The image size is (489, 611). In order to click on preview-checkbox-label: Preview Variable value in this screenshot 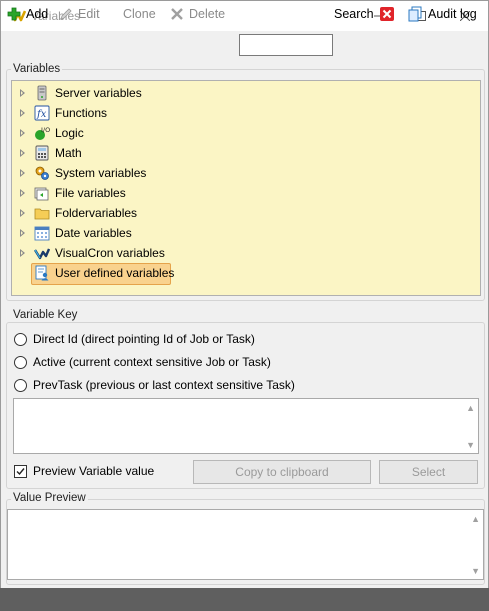, I will do `click(94, 471)`.